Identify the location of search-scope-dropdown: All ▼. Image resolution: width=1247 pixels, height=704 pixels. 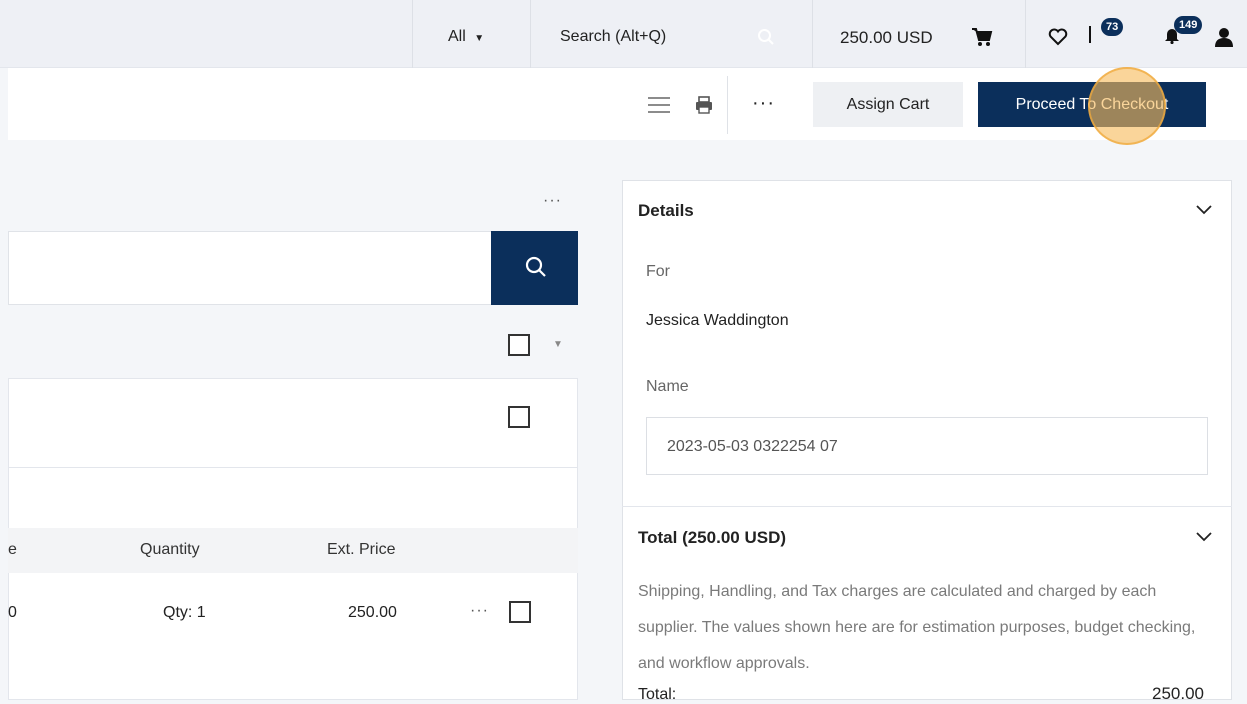
(466, 37).